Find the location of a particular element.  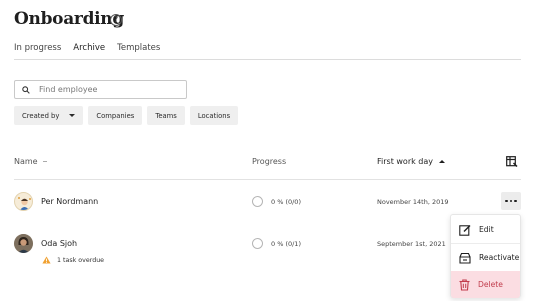

tabs-divider is located at coordinates (267, 59).